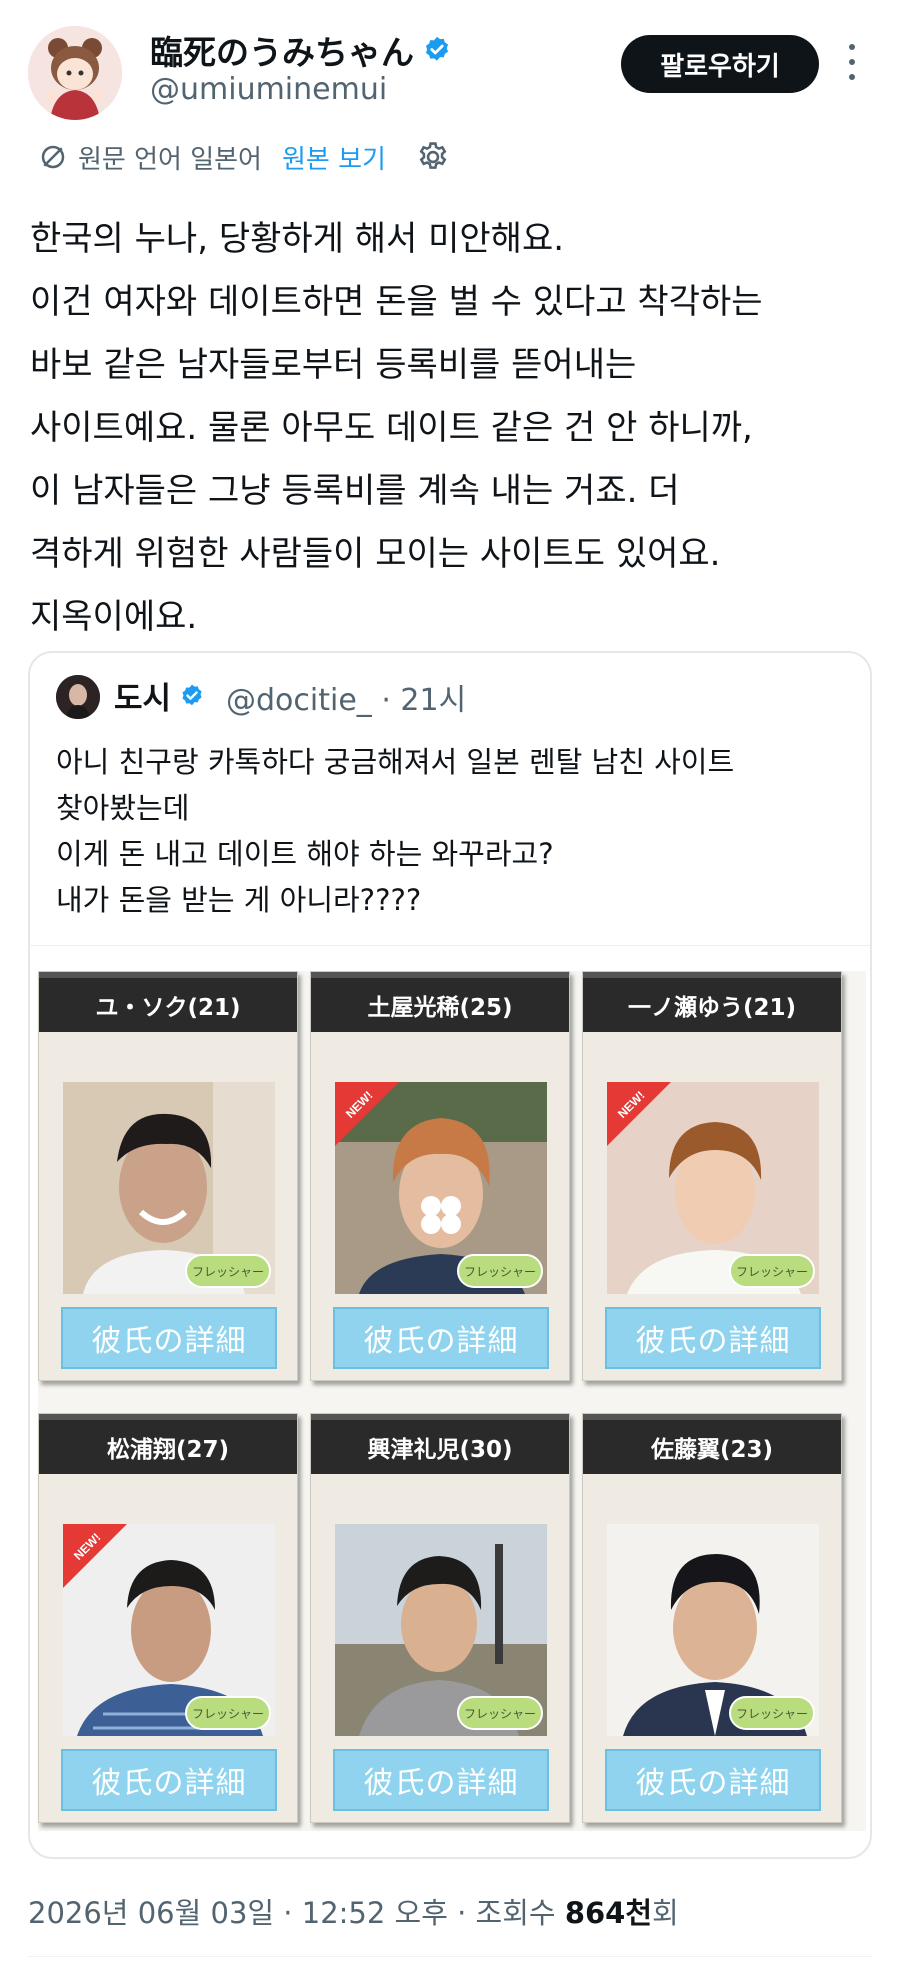 Image resolution: width=900 pixels, height=1988 pixels. I want to click on profile-name: 土屋光稀(25), so click(440, 1002).